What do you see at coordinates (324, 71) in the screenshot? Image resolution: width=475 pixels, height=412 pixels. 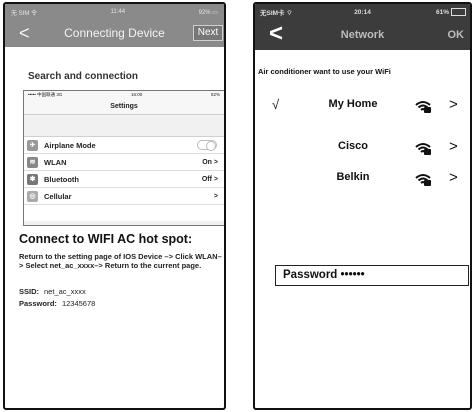 I see `wifi-prompt: Air conditioner want to use your WiFi` at bounding box center [324, 71].